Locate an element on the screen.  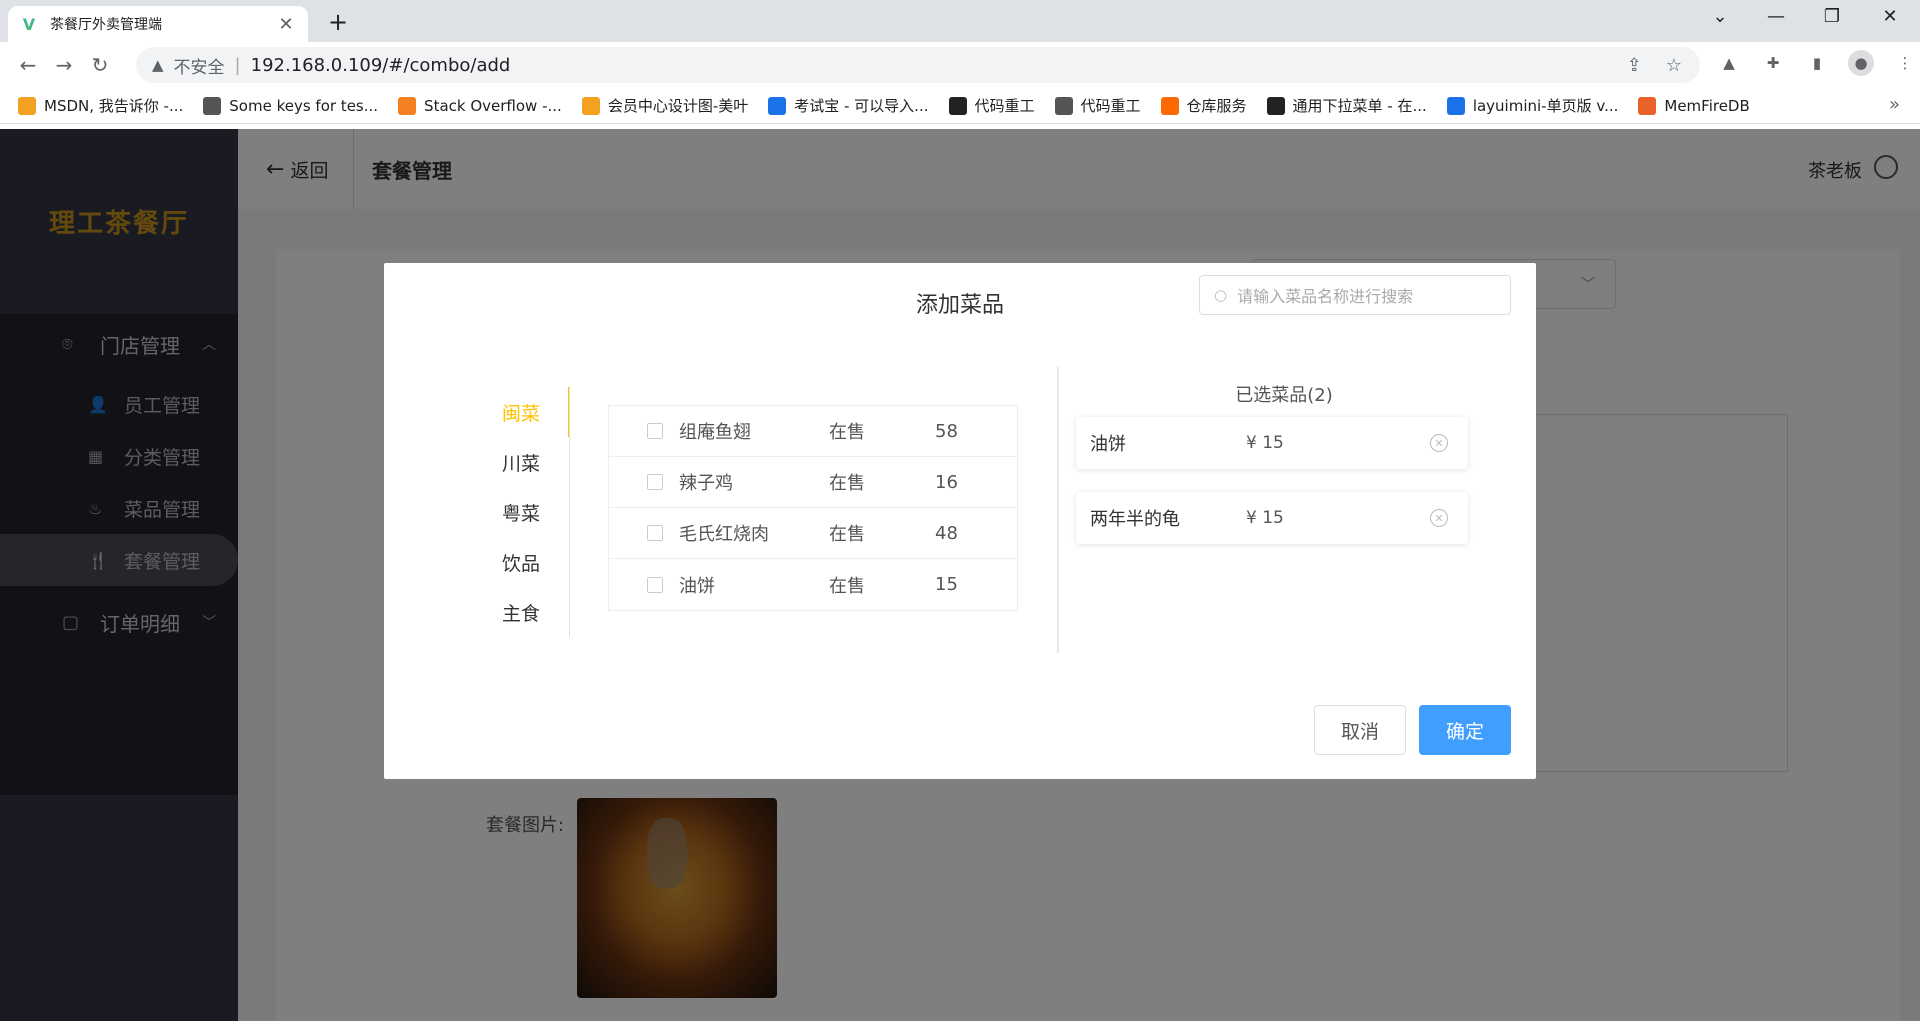
share-icon: ⇪ is located at coordinates (1634, 65).